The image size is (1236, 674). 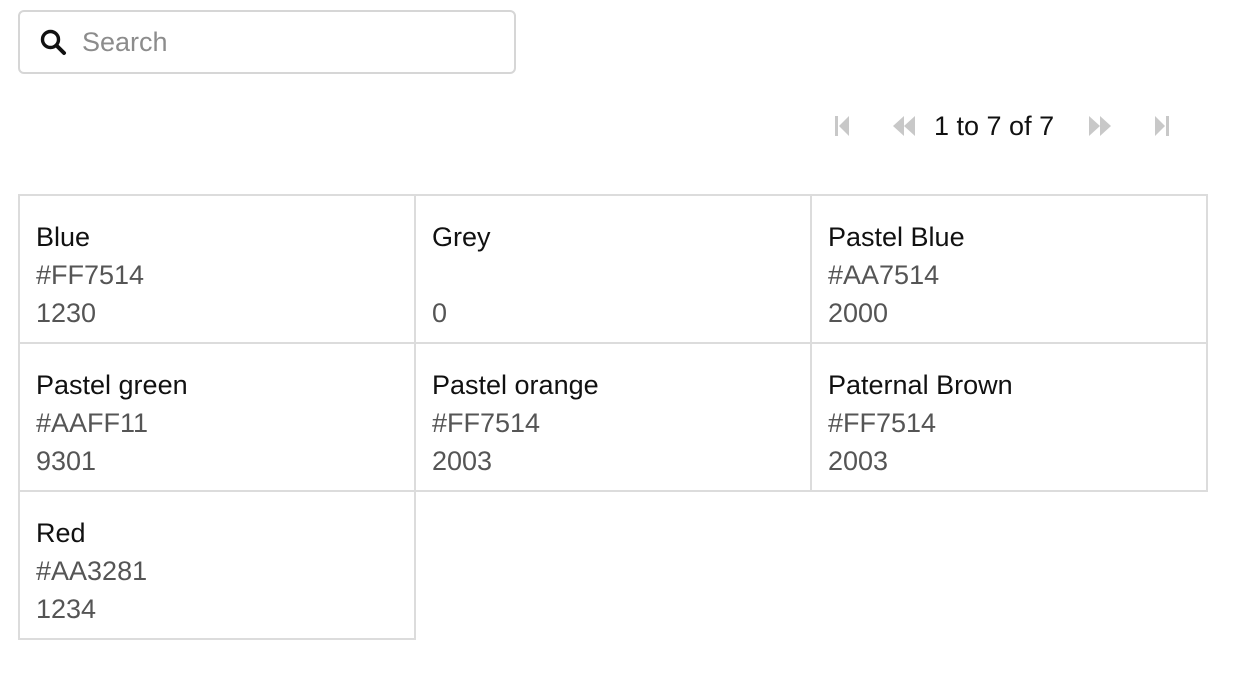 What do you see at coordinates (621, 275) in the screenshot?
I see `item-code` at bounding box center [621, 275].